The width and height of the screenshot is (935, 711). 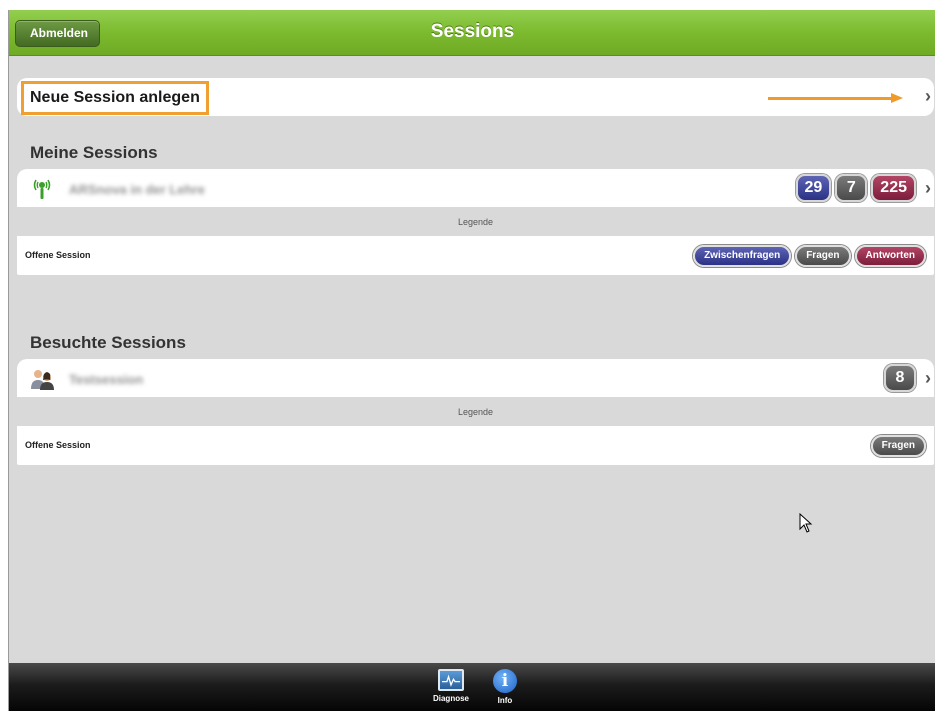 I want to click on badge-answers: 225, so click(x=893, y=188).